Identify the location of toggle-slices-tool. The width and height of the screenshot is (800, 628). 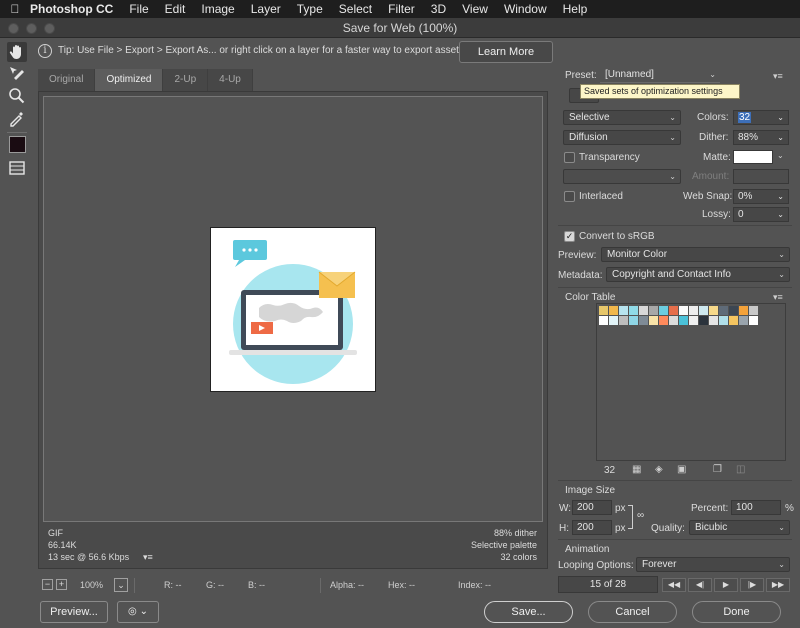
(17, 168).